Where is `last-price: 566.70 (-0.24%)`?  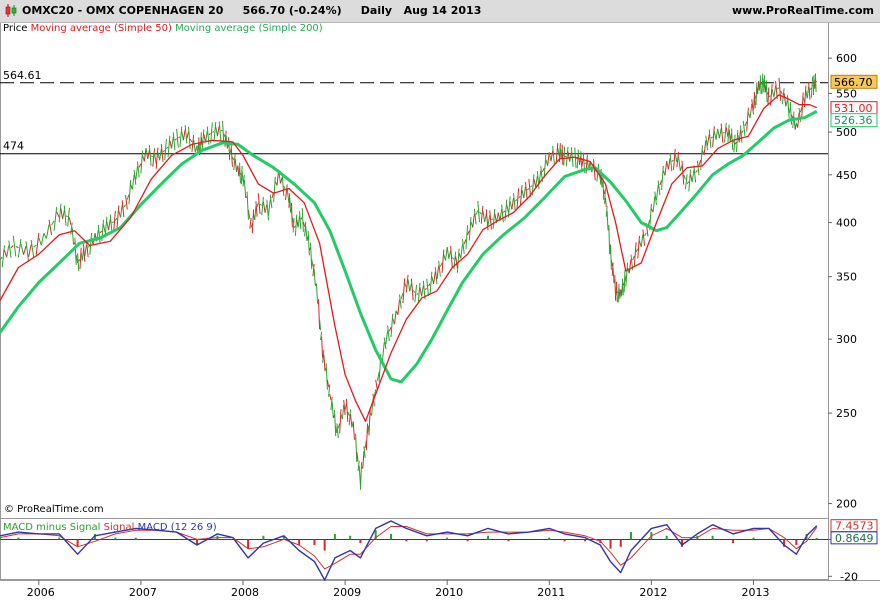 last-price: 566.70 (-0.24%) is located at coordinates (292, 10).